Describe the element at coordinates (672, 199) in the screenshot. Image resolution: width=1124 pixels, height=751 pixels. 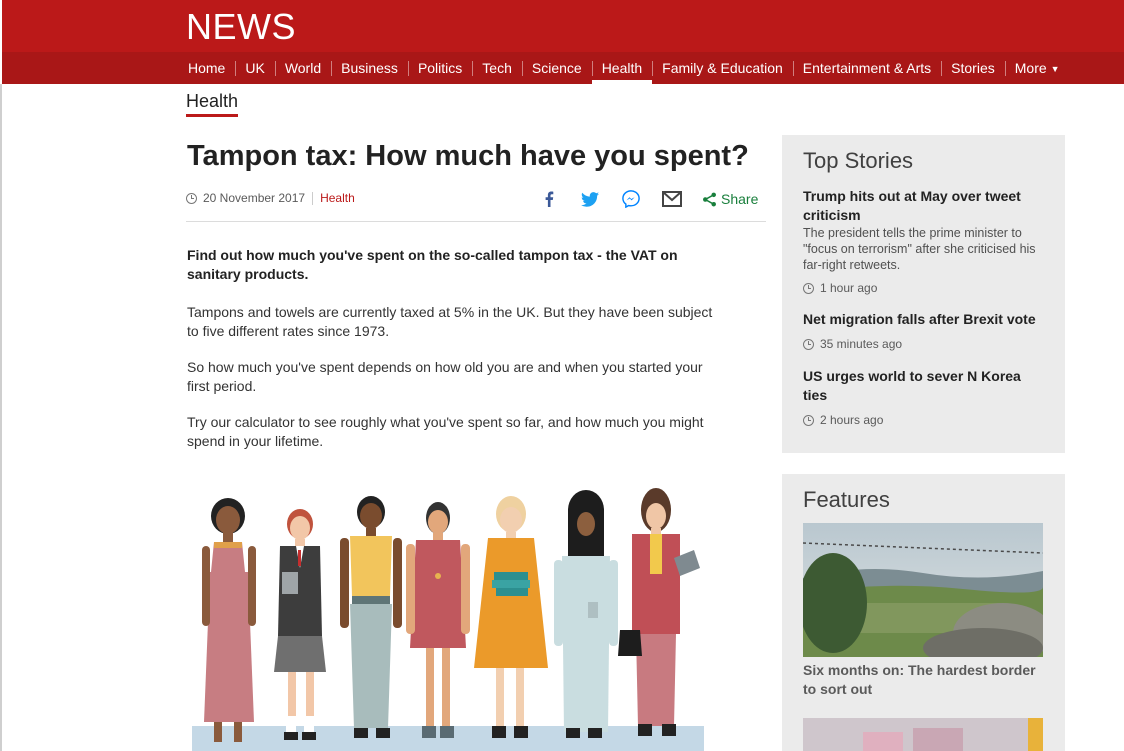
I see `email-icon` at that location.